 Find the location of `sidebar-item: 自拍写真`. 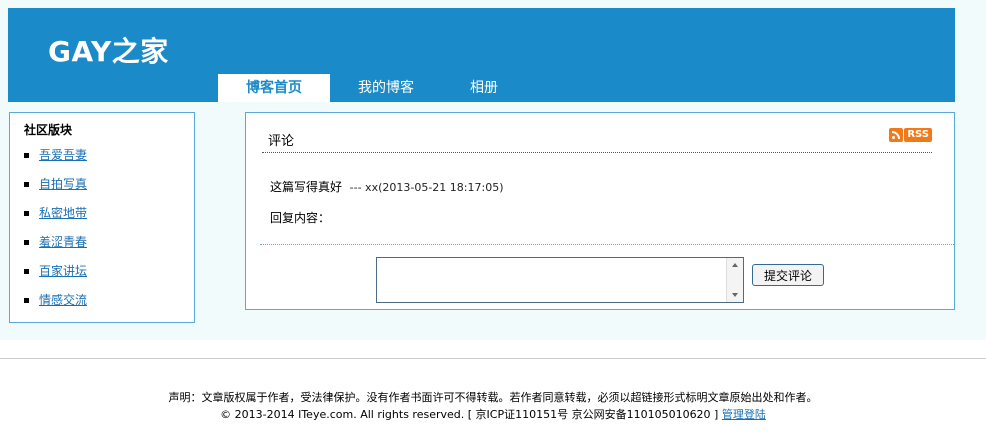

sidebar-item: 自拍写真 is located at coordinates (55, 191).